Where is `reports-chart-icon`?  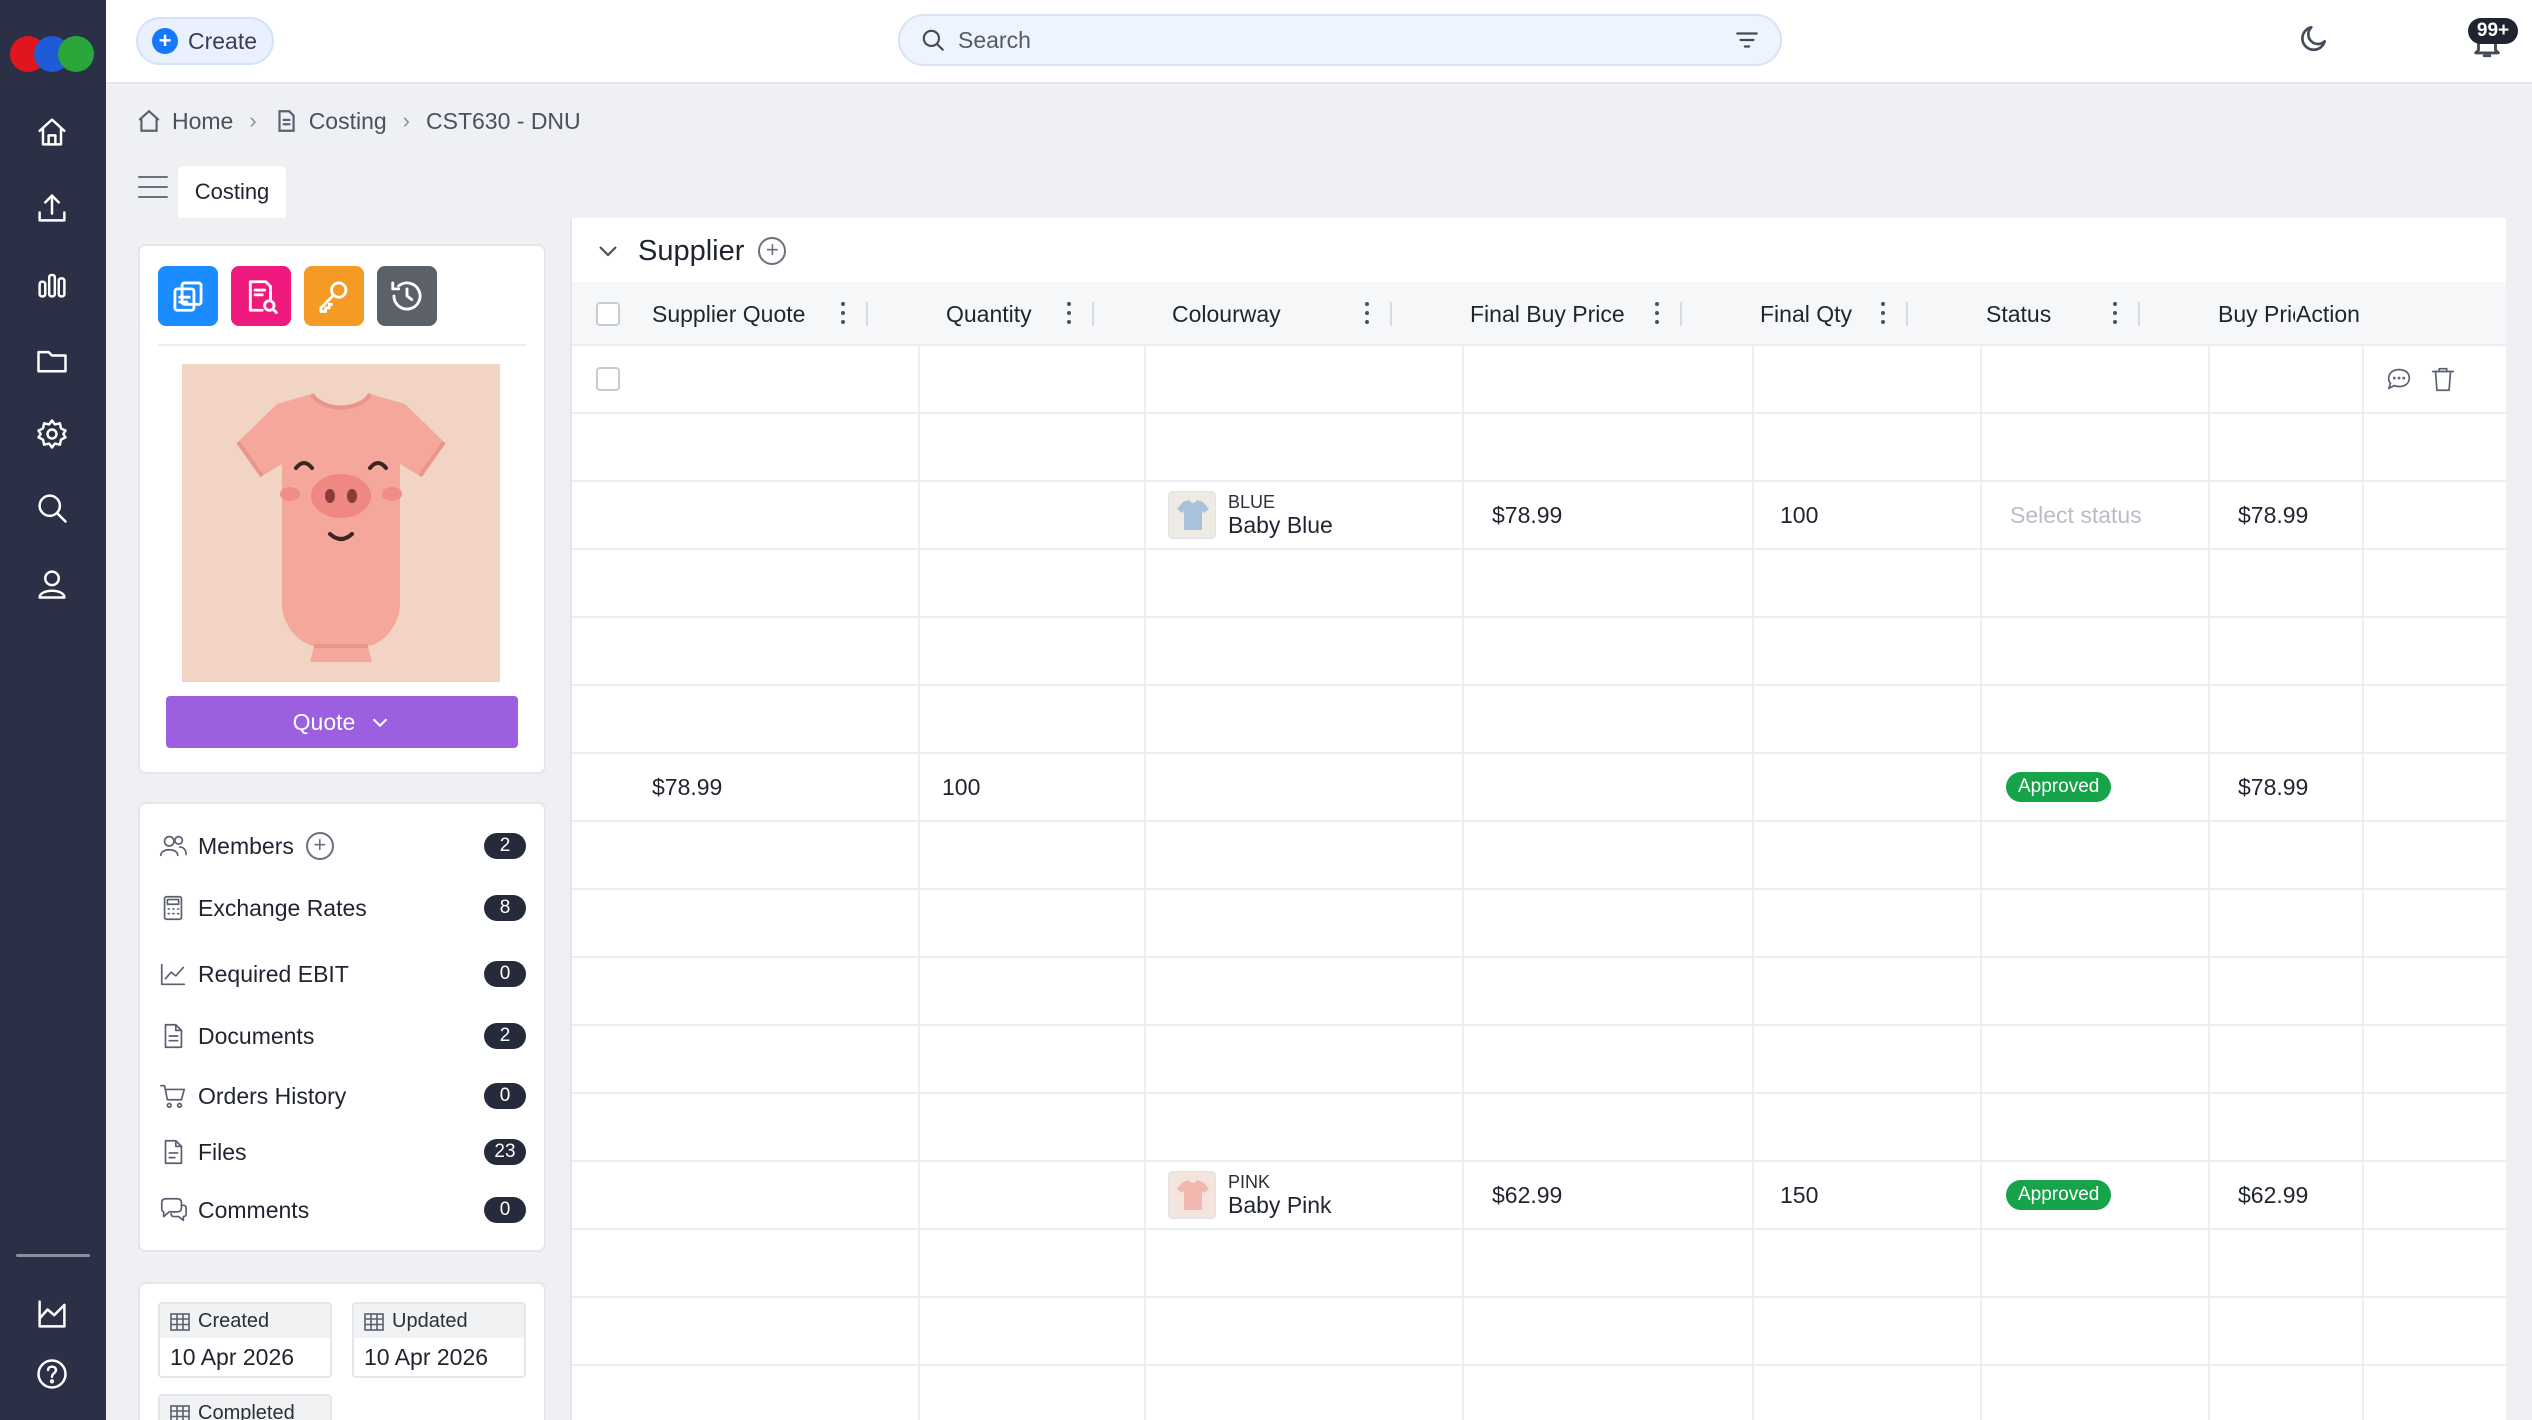
reports-chart-icon is located at coordinates (52, 1314).